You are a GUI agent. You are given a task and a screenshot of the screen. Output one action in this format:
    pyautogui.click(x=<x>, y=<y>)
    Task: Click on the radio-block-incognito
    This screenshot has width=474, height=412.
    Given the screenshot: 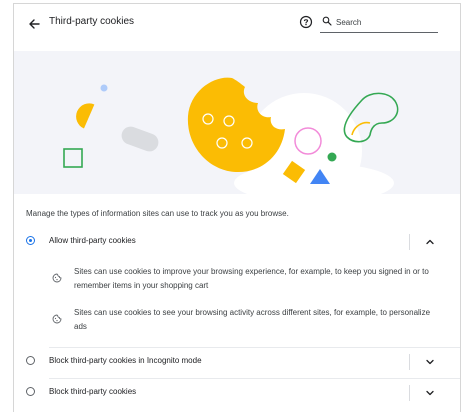 What is the action you would take?
    pyautogui.click(x=30, y=360)
    